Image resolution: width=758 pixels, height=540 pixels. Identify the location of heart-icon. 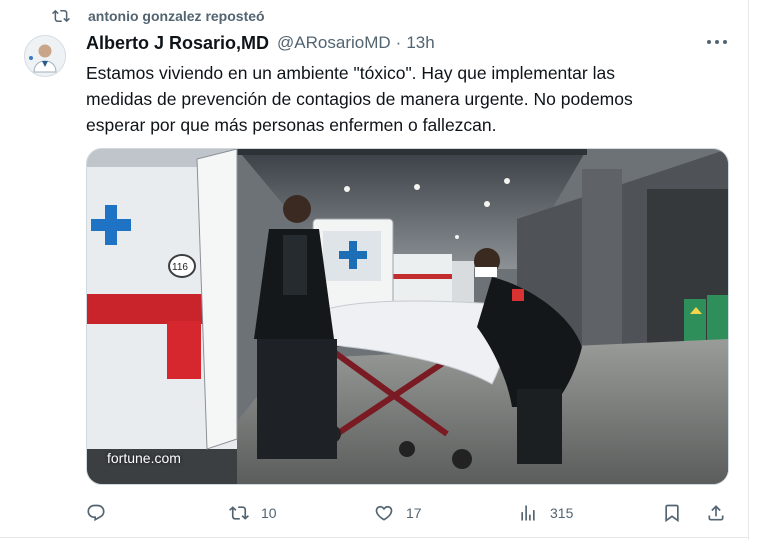
(384, 513).